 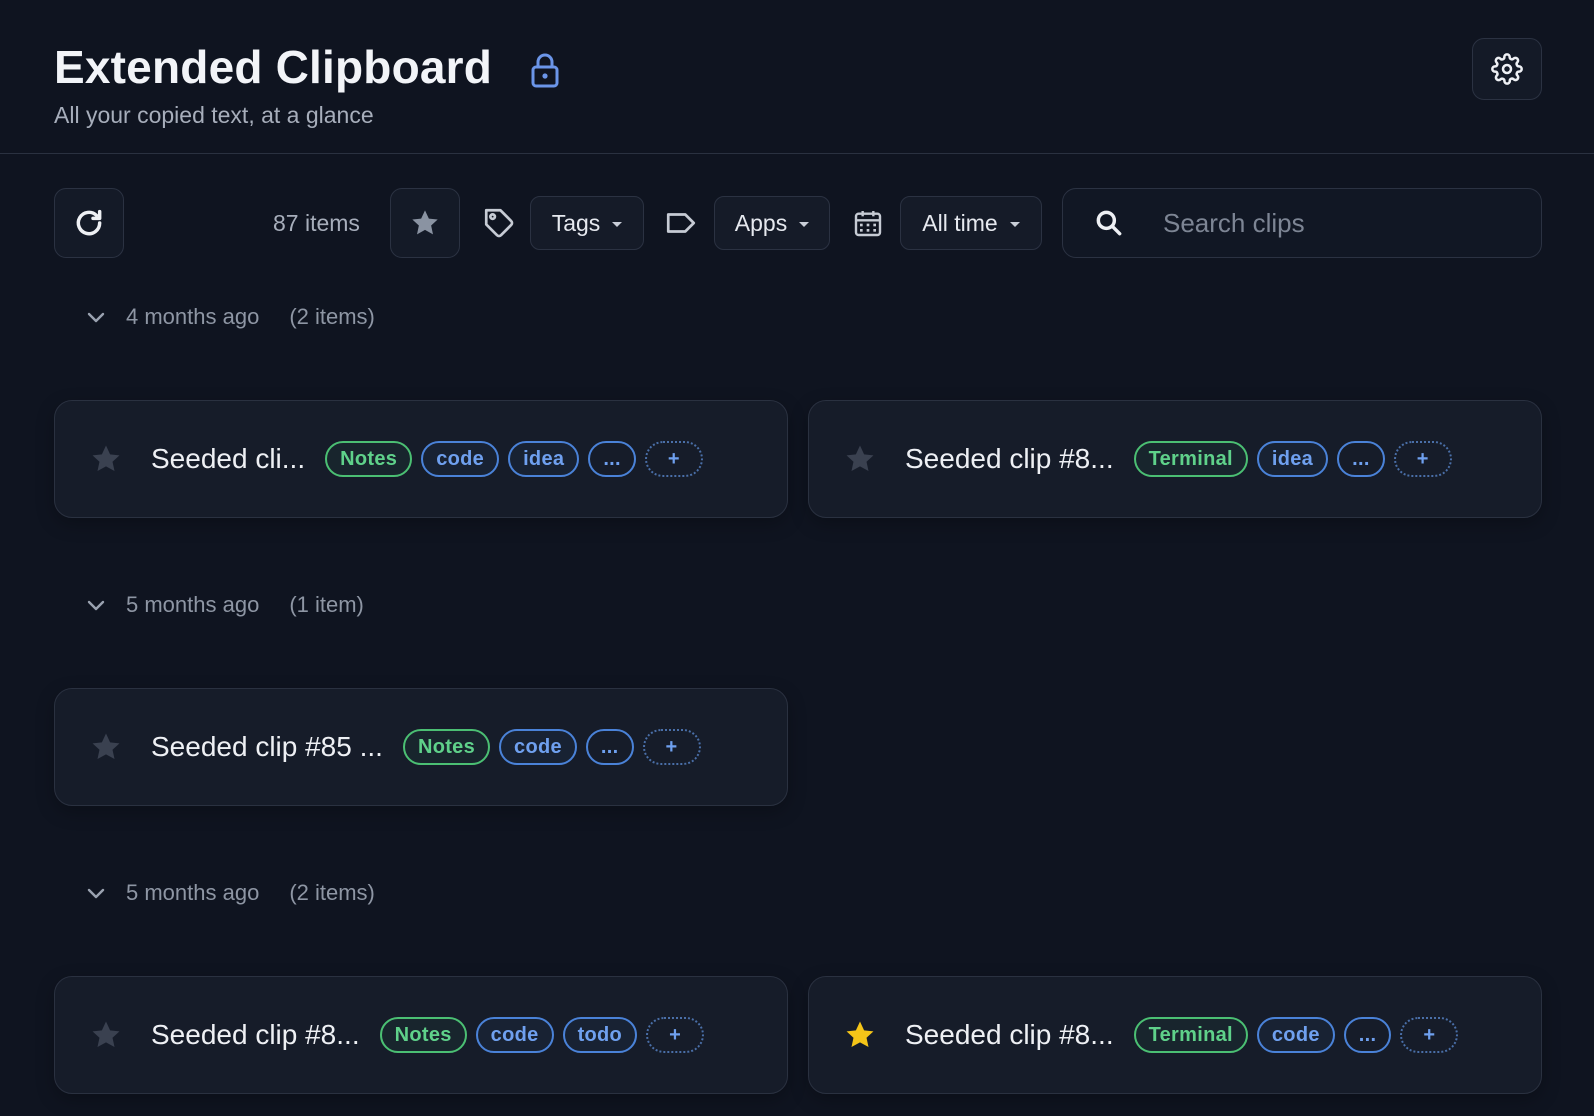 I want to click on apps-dropdown-label: Apps, so click(x=761, y=222).